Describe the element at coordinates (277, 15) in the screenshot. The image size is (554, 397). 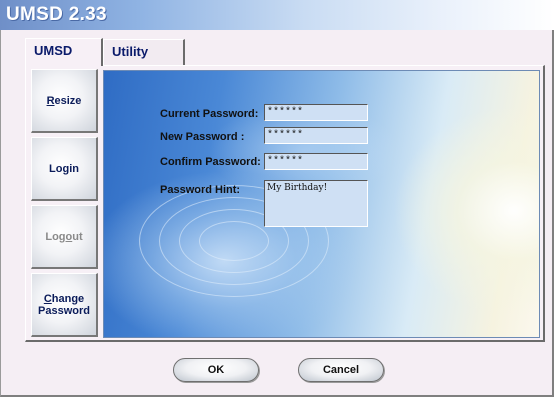
I see `title-bar: UMSD 2.33` at that location.